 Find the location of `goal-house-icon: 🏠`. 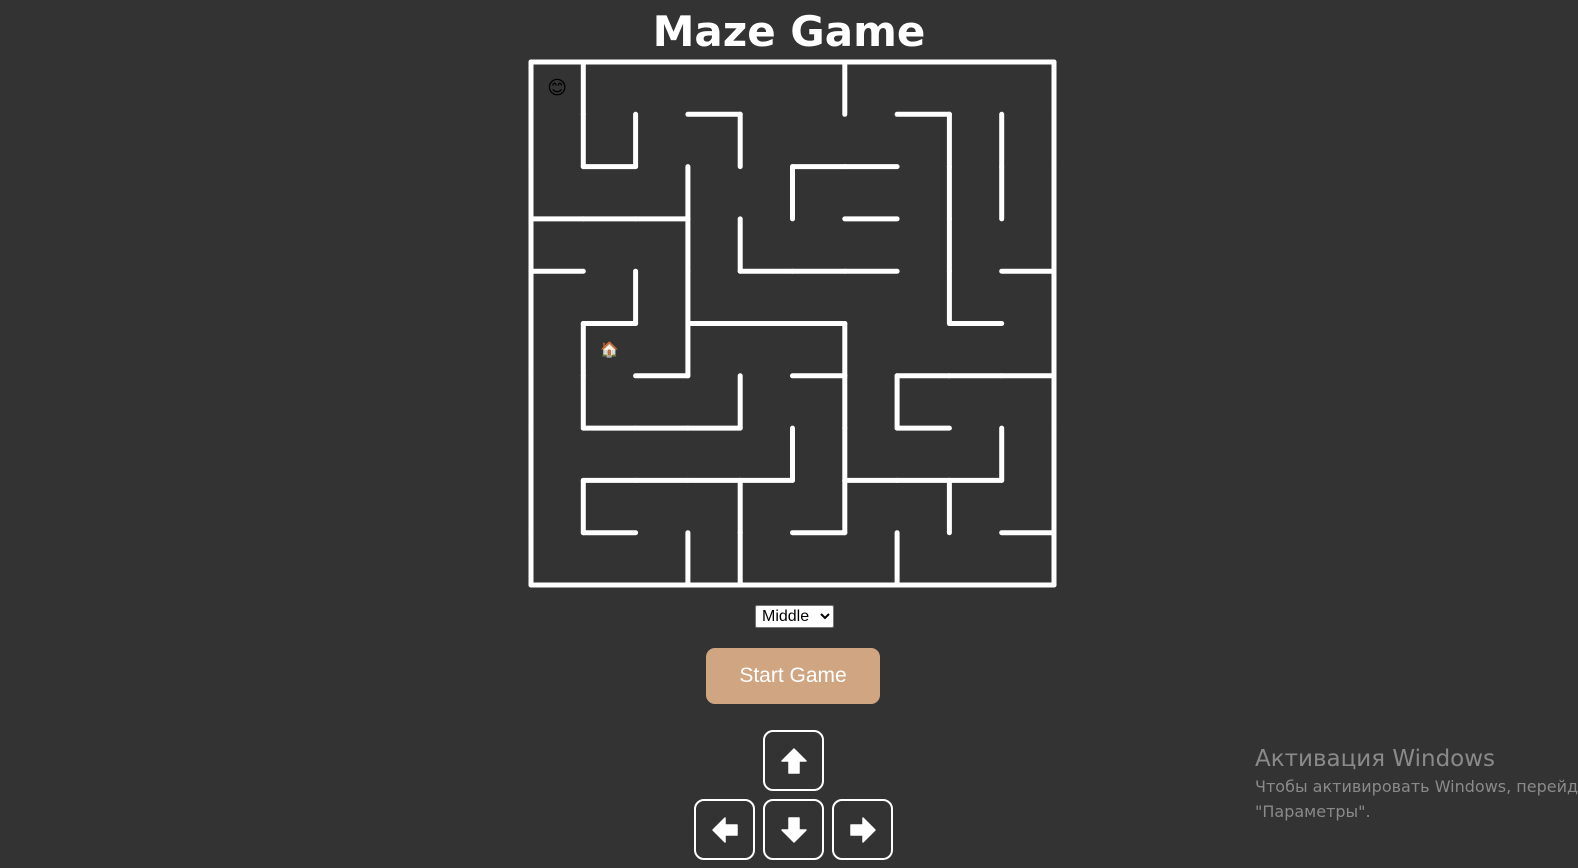

goal-house-icon: 🏠 is located at coordinates (609, 350).